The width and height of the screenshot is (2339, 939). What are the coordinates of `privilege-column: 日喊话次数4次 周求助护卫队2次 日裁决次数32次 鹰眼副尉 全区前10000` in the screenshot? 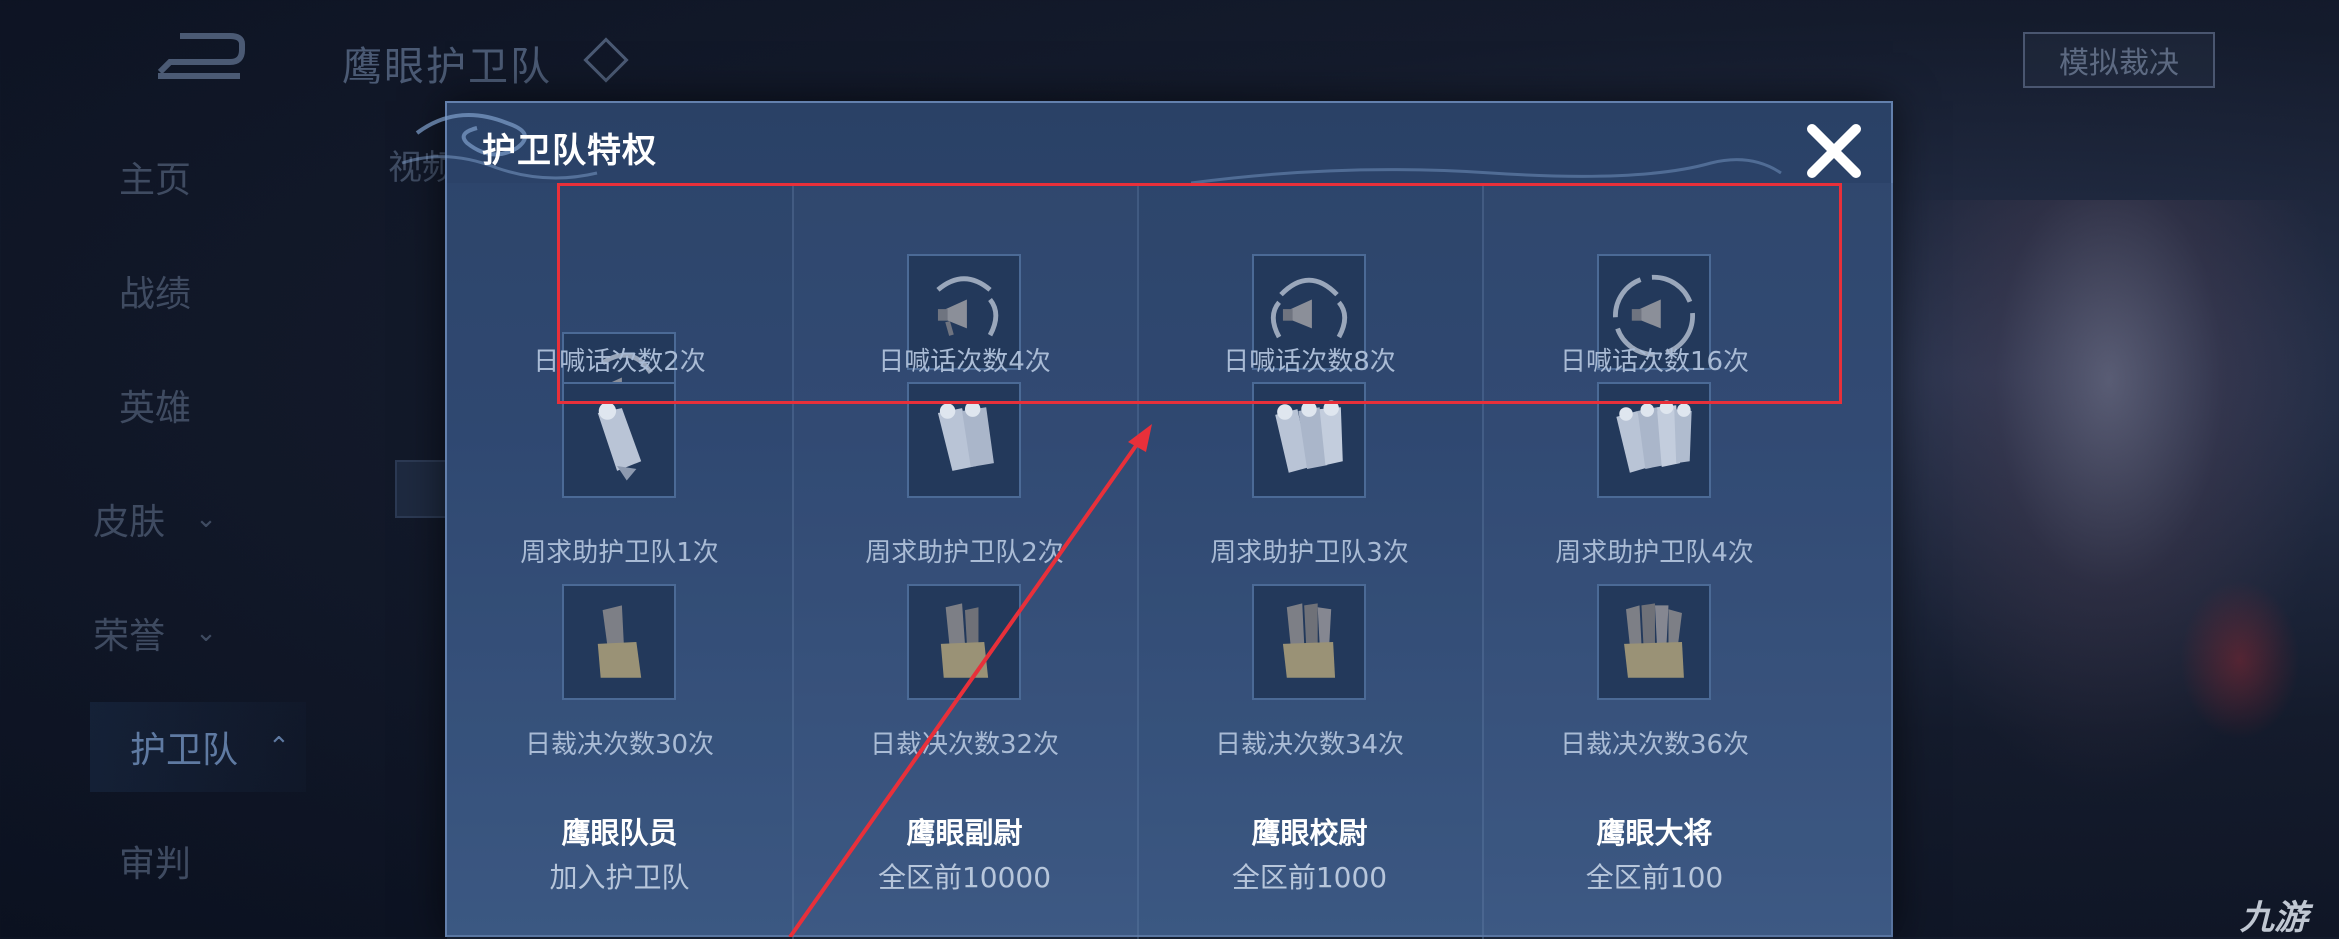 It's located at (964, 561).